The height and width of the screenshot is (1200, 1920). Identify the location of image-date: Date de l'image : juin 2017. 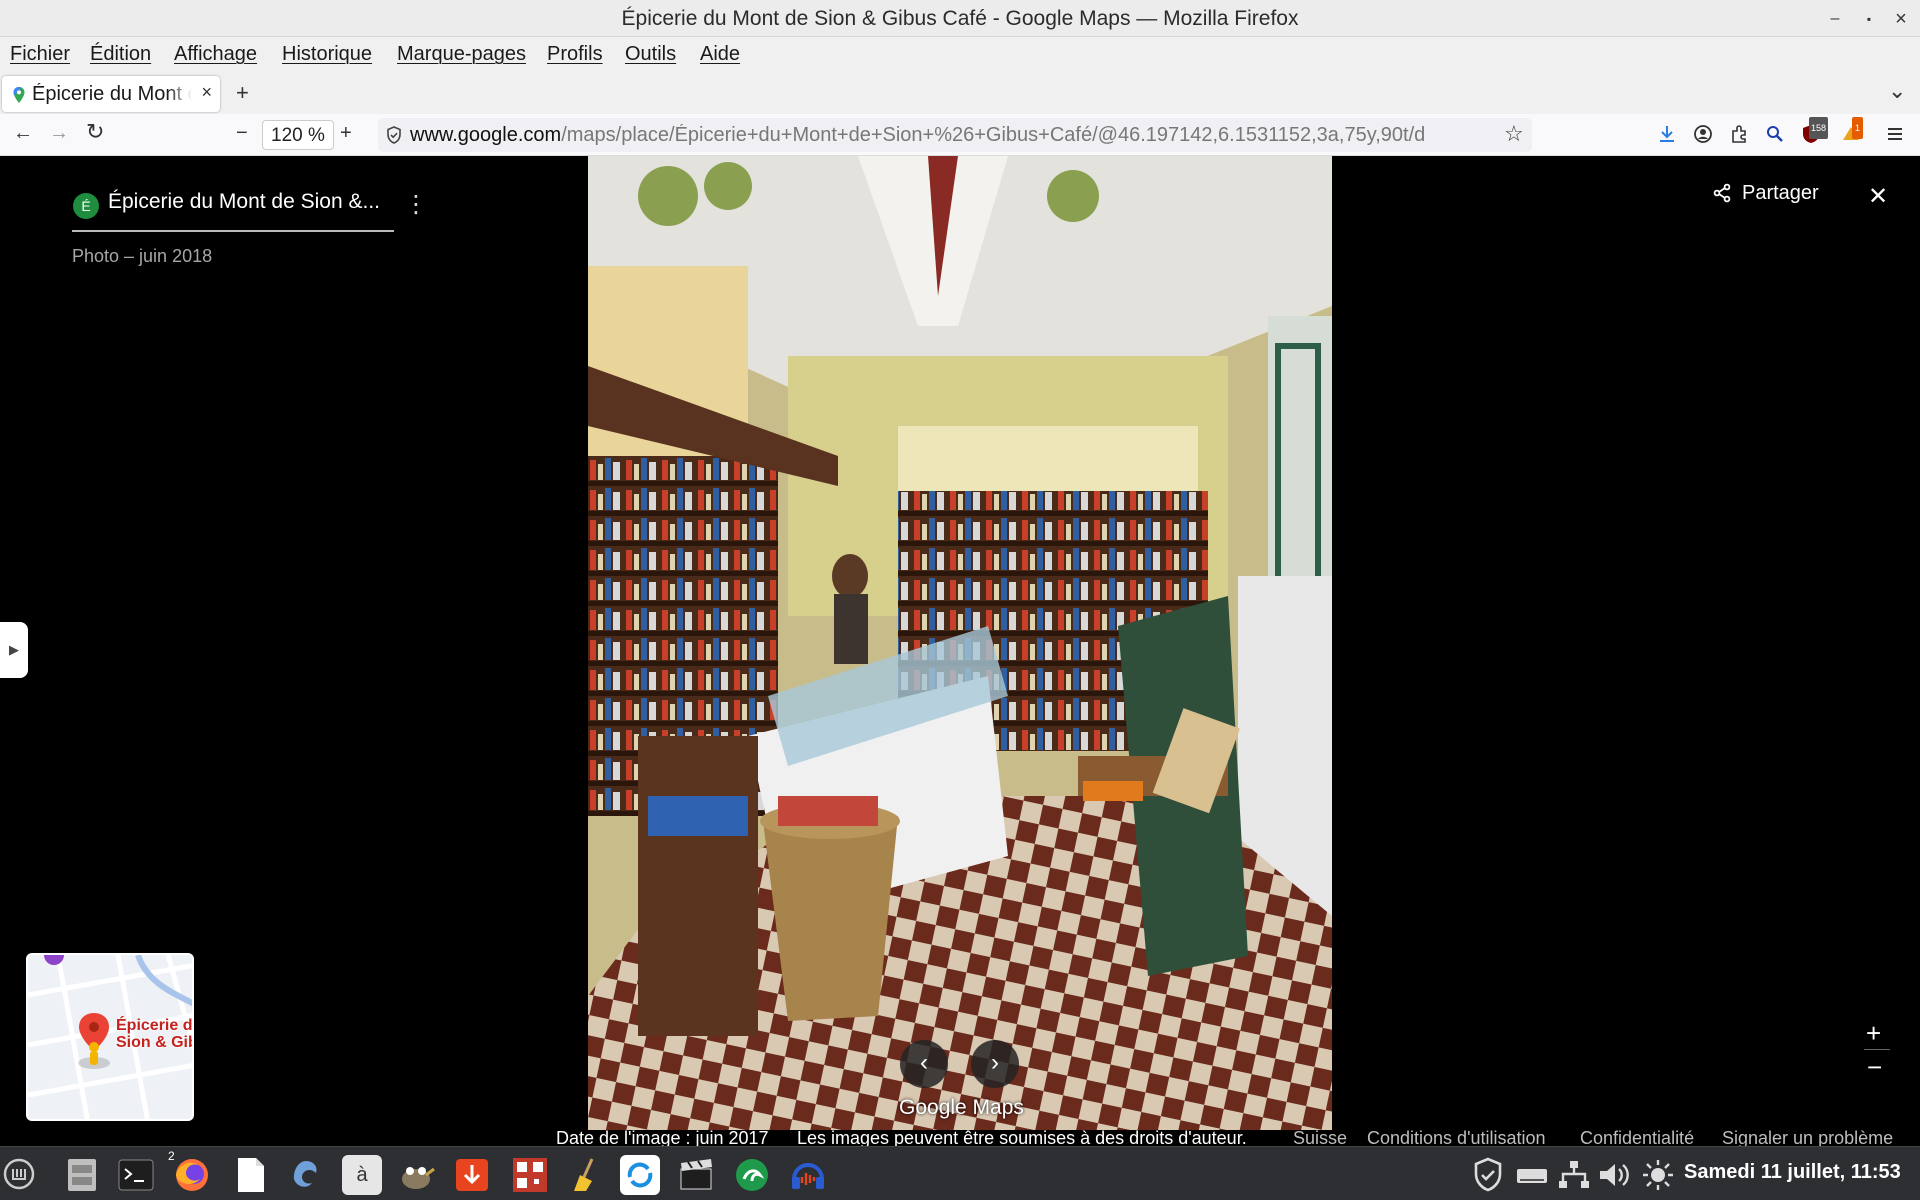
(662, 1137).